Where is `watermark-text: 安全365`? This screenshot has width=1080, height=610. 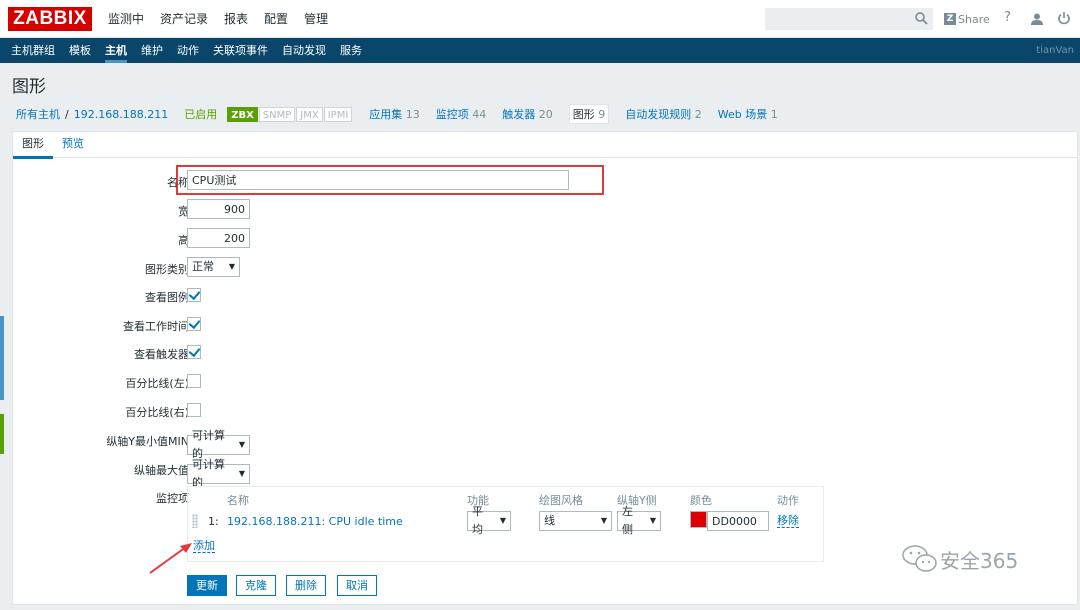 watermark-text: 安全365 is located at coordinates (979, 560).